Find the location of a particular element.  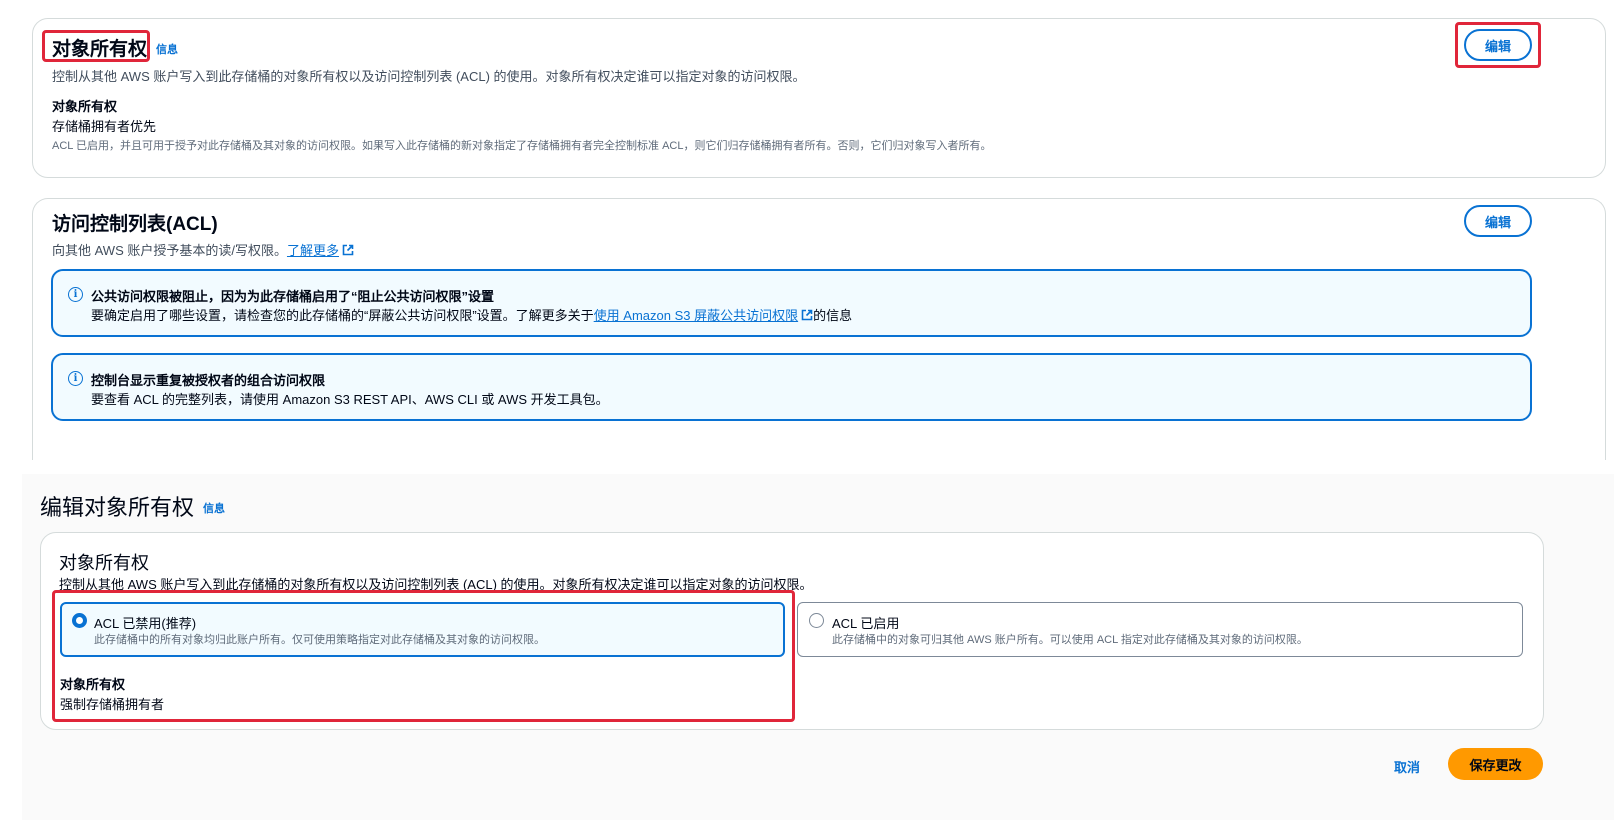

acl-description: 向其他 AWS 账户授予基本的读/写权限。了解更多 is located at coordinates (203, 249).